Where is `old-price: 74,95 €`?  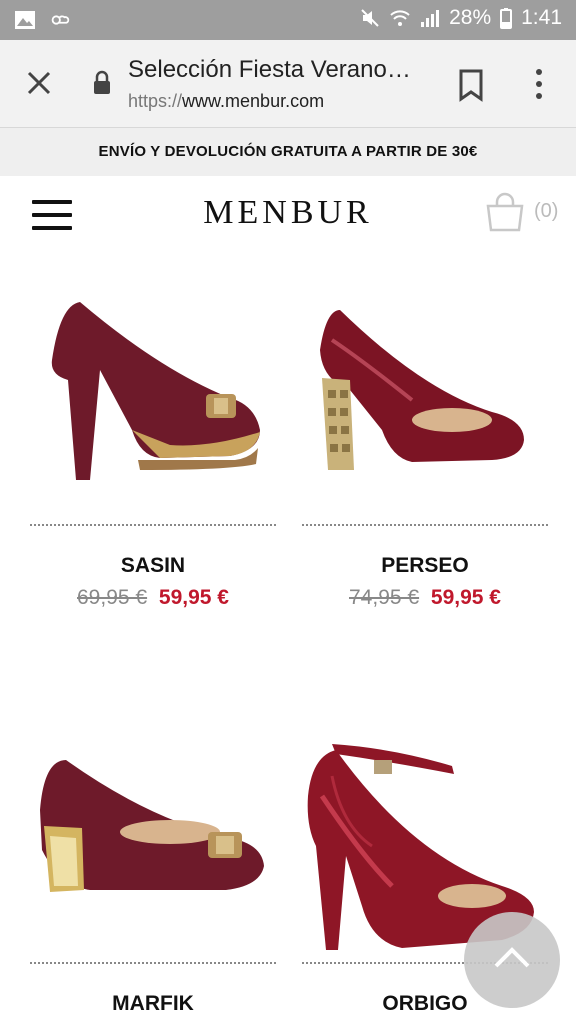 old-price: 74,95 € is located at coordinates (384, 597).